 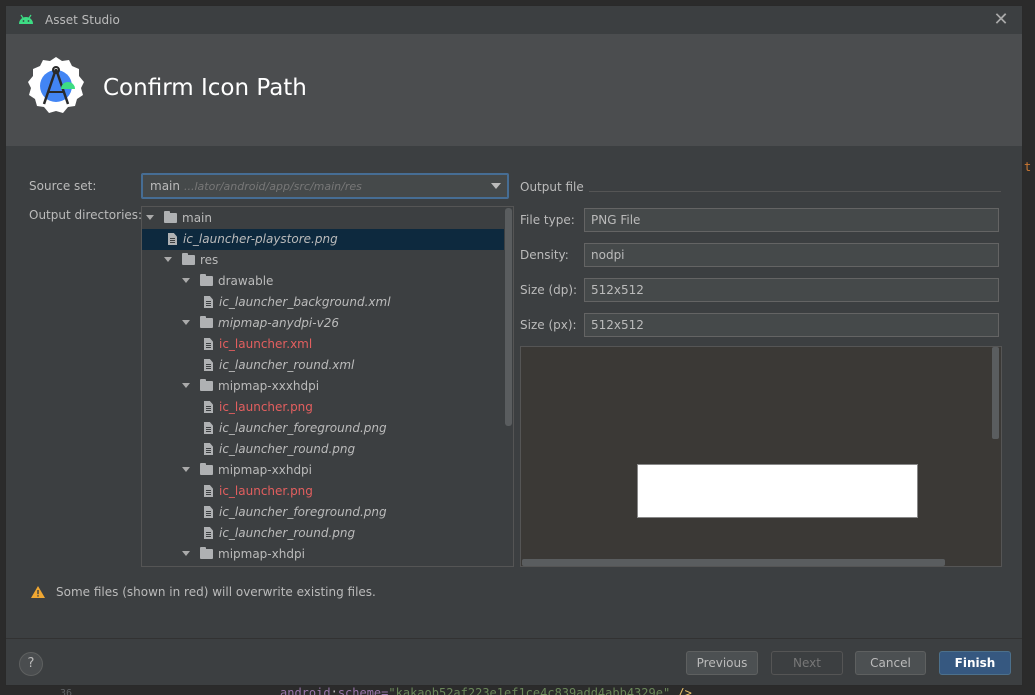 I want to click on previous-button: Previous, so click(x=722, y=663).